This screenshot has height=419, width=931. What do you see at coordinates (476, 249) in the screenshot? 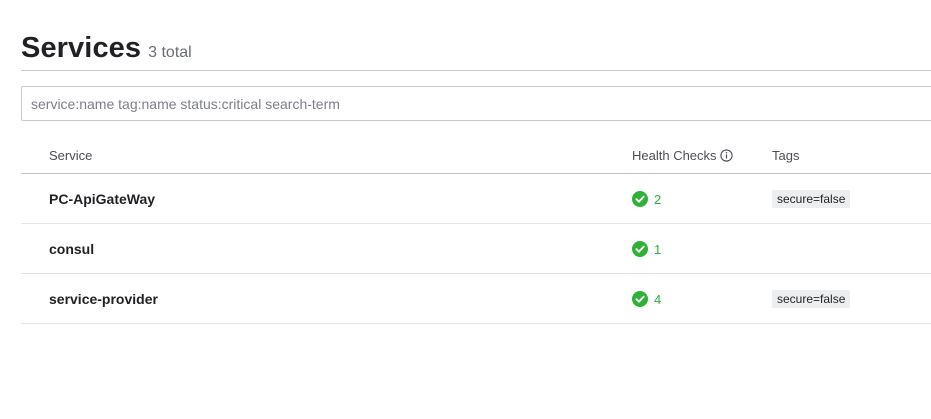
I see `table-row: consul 1` at bounding box center [476, 249].